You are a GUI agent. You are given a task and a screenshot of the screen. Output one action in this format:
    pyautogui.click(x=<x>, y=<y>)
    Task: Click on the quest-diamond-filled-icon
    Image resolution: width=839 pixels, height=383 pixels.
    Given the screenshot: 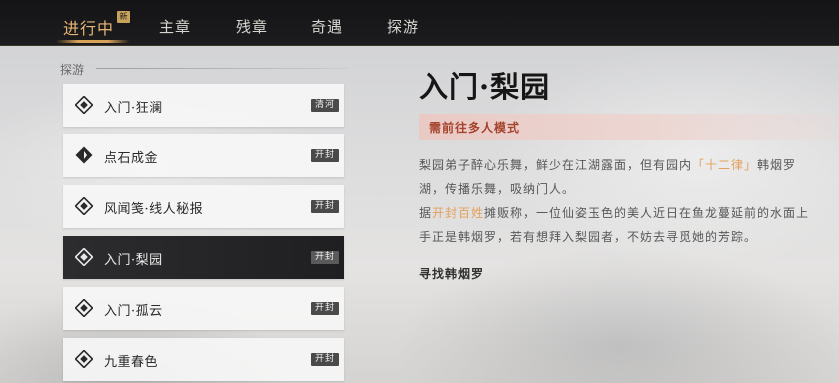 What is the action you would take?
    pyautogui.click(x=84, y=155)
    